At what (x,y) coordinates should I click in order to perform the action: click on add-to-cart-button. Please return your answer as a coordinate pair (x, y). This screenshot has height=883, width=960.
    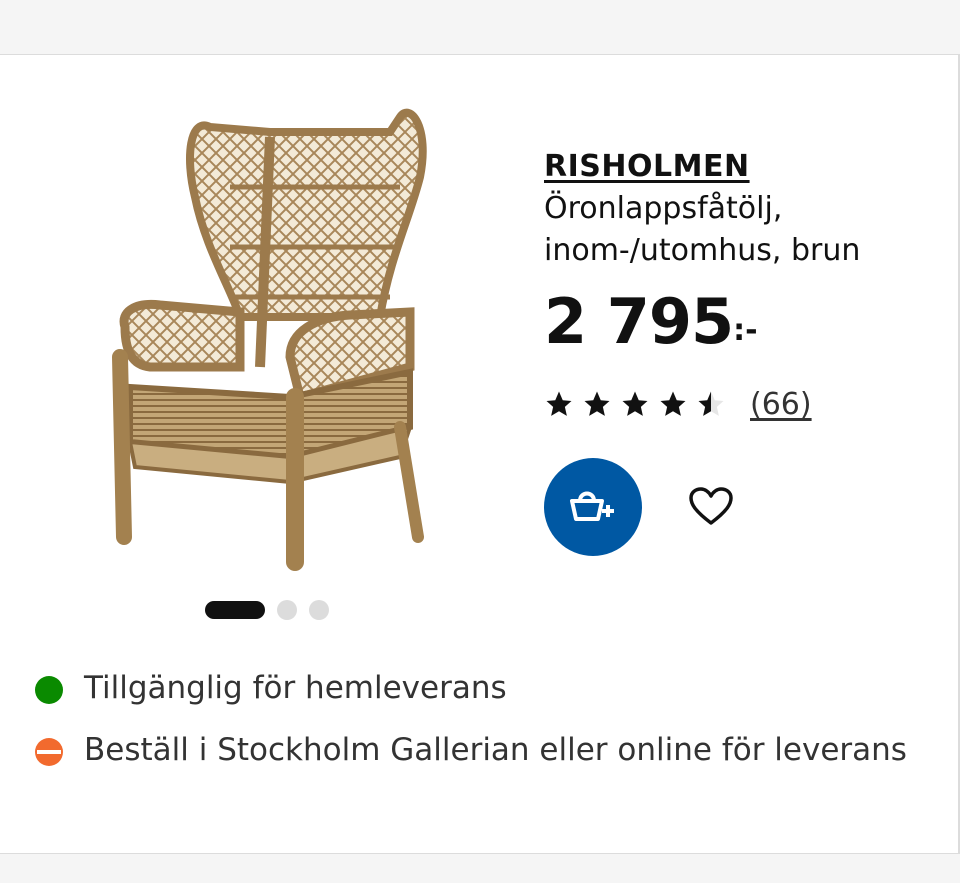
    Looking at the image, I should click on (593, 507).